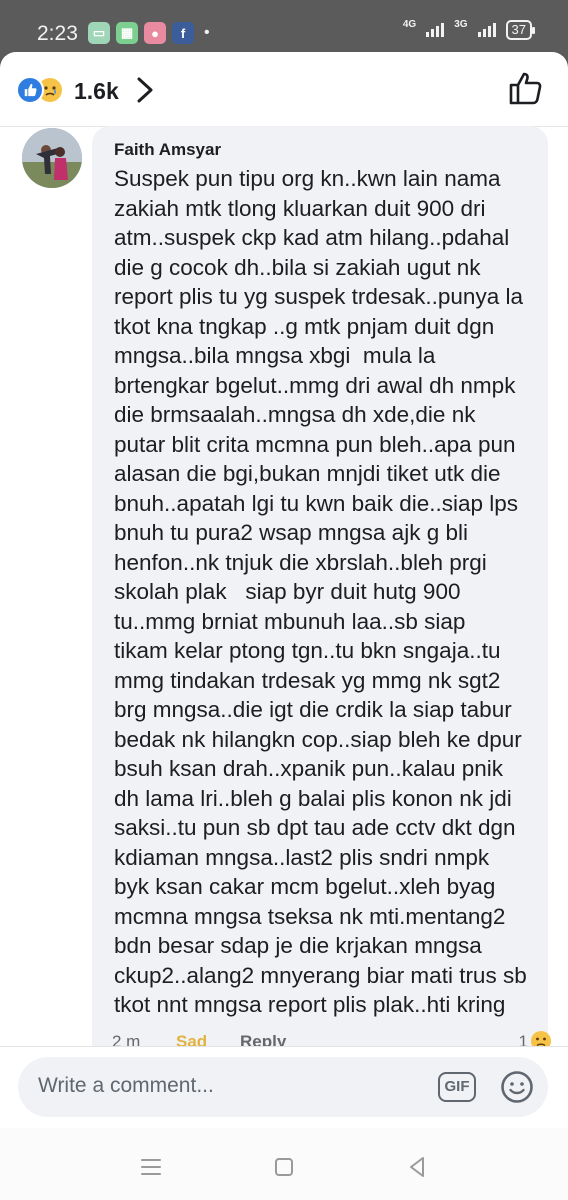  I want to click on comment-composer: GIF, so click(284, 1087).